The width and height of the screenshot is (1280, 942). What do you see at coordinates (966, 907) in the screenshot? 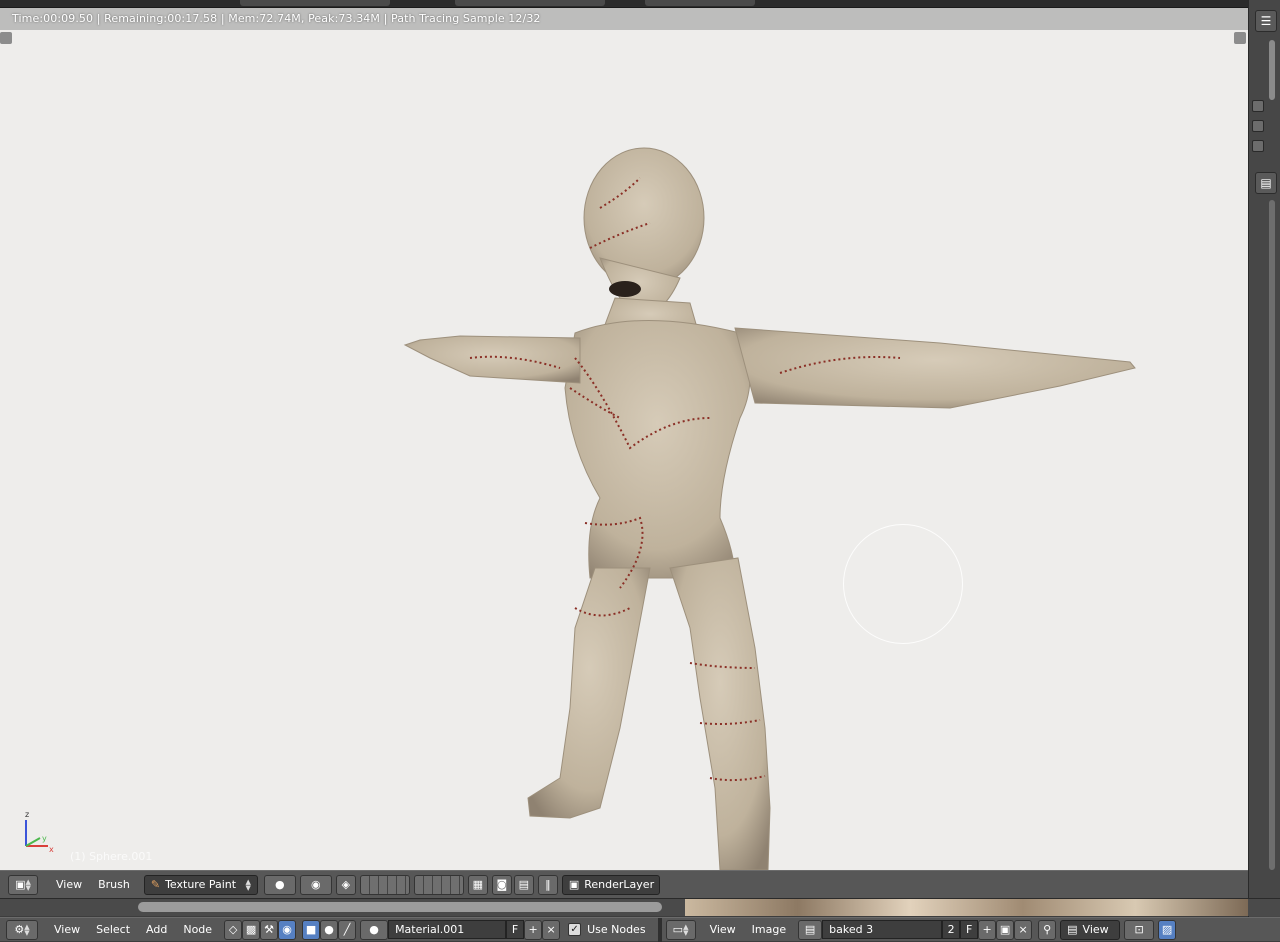
I see `image-editor-preview` at bounding box center [966, 907].